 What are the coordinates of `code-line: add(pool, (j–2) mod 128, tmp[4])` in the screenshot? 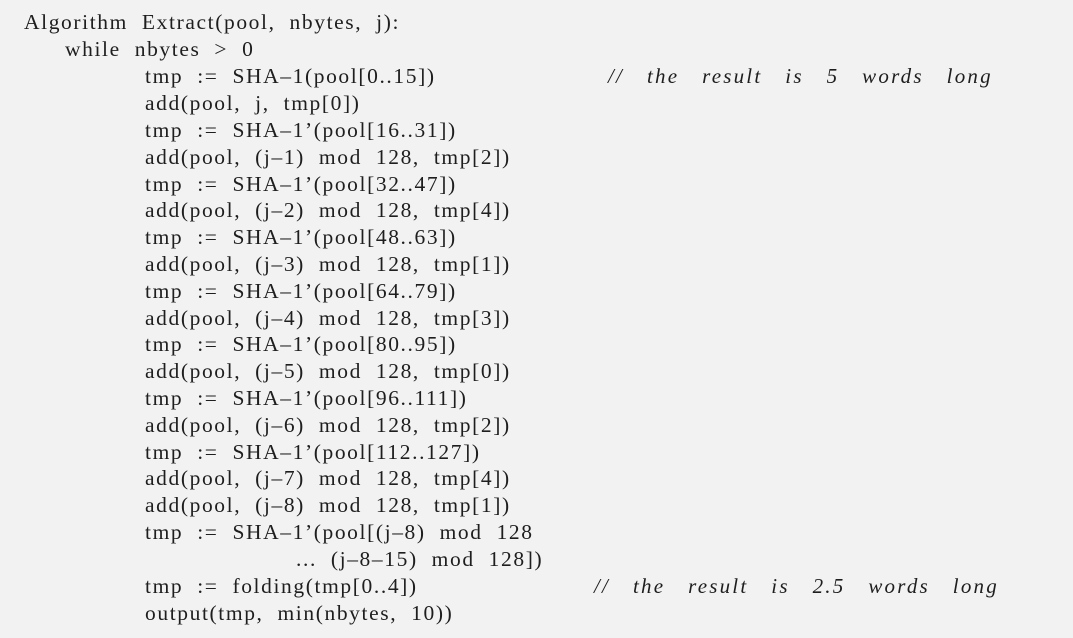 It's located at (328, 210).